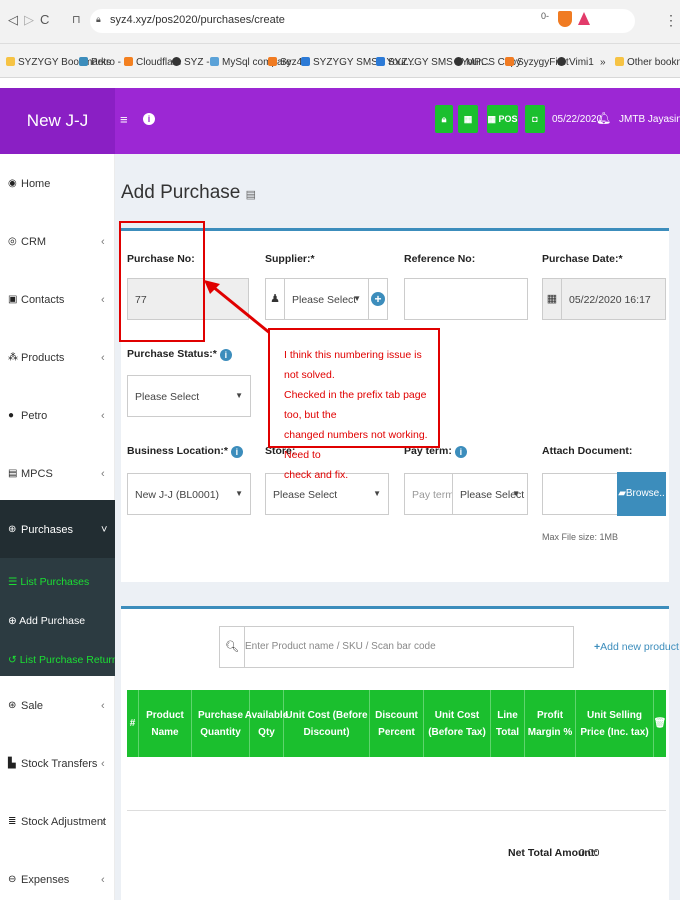 The height and width of the screenshot is (900, 680). I want to click on key-icon: 0-, so click(548, 19).